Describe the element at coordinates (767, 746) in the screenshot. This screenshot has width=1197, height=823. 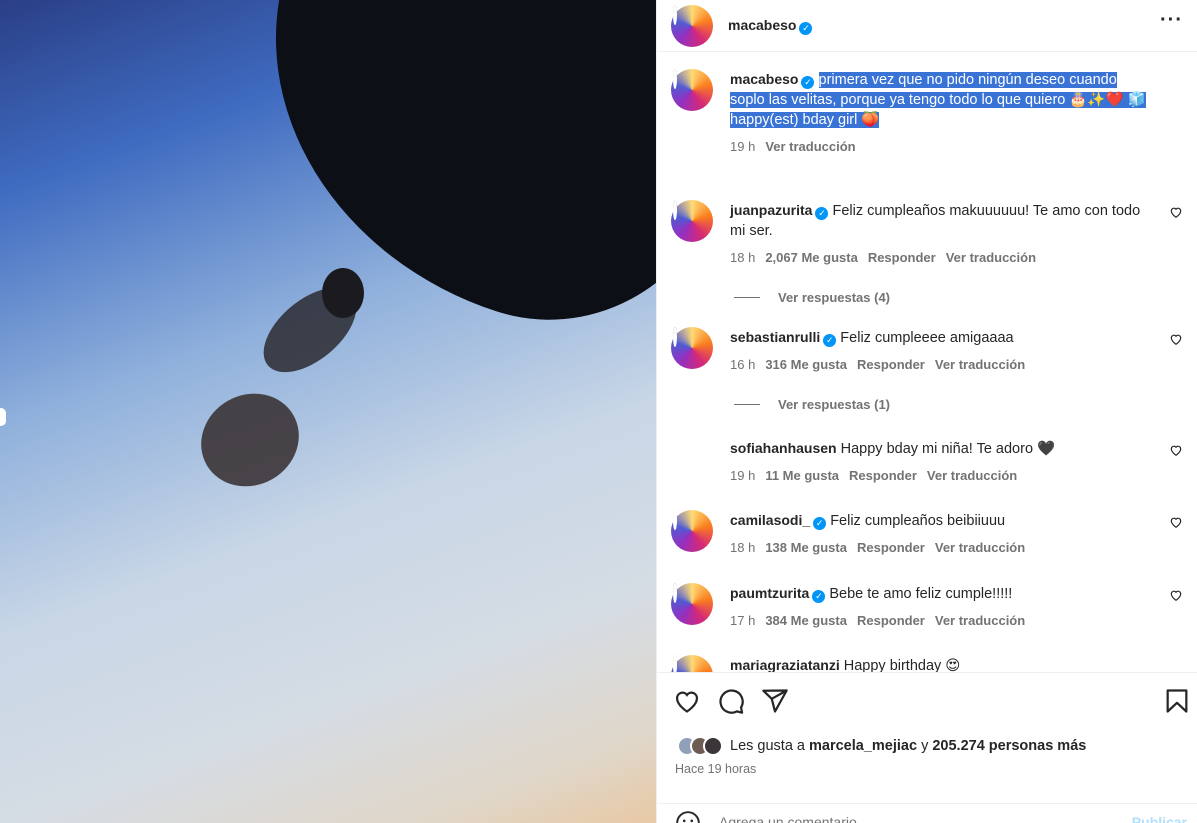
I see `likes-prefix: Les gusta a` at that location.